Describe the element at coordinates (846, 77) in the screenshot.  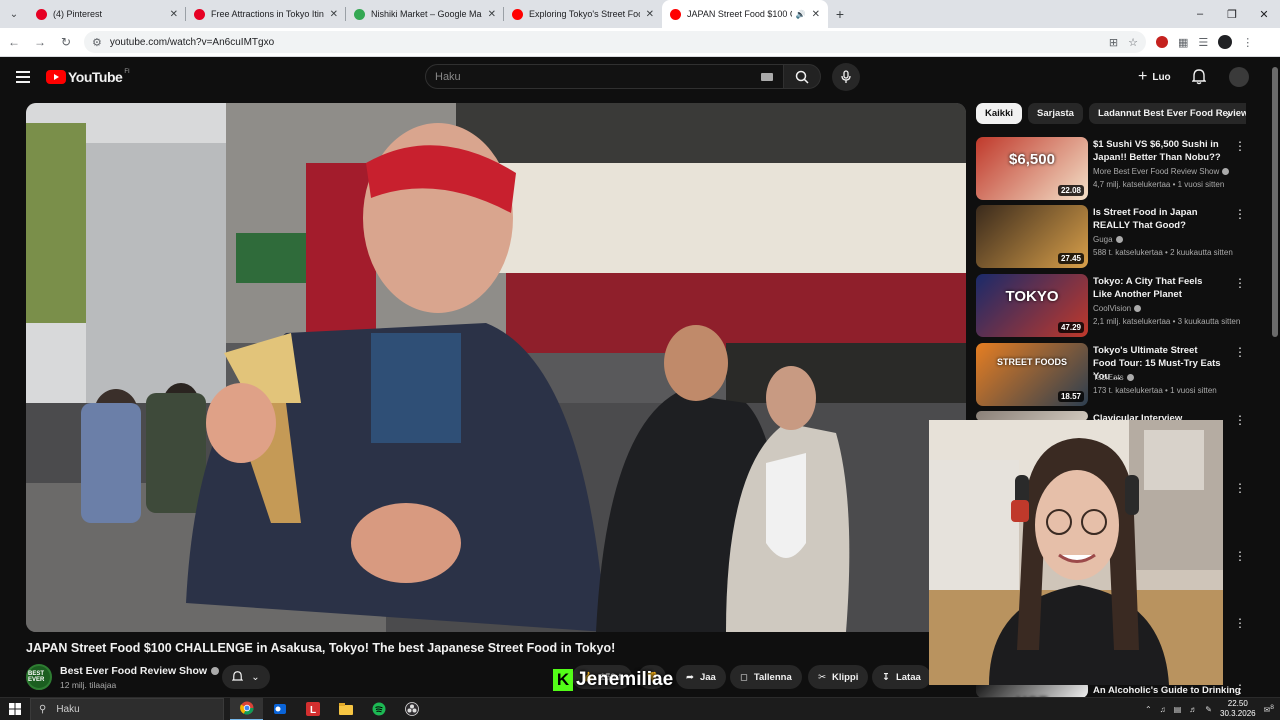
I see `voice-search-button` at that location.